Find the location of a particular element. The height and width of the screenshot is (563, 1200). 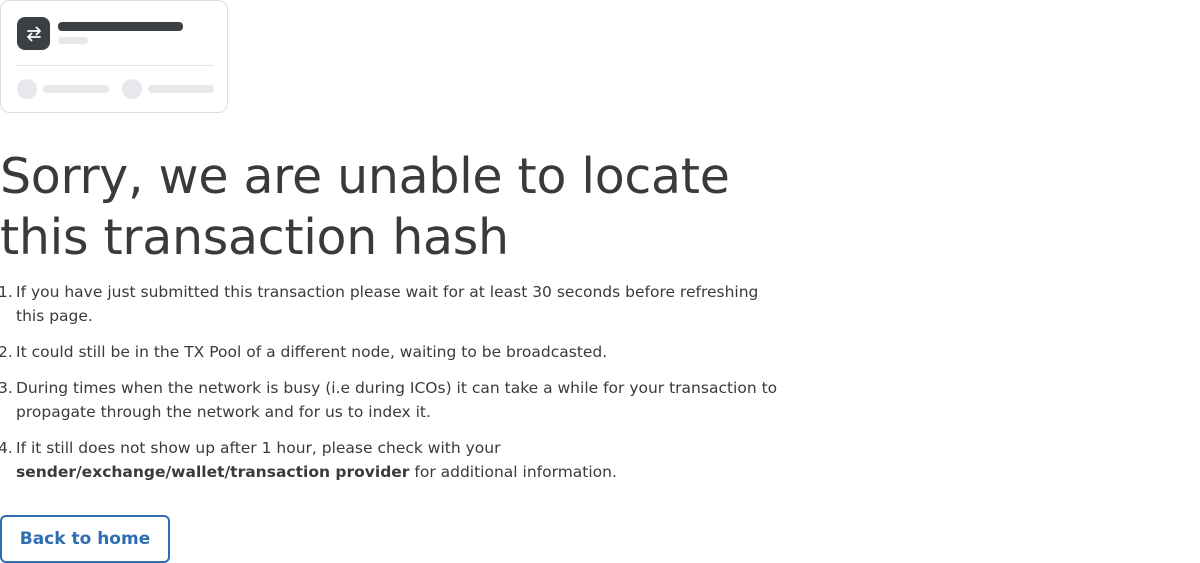

skeleton-avatar-to is located at coordinates (132, 89).